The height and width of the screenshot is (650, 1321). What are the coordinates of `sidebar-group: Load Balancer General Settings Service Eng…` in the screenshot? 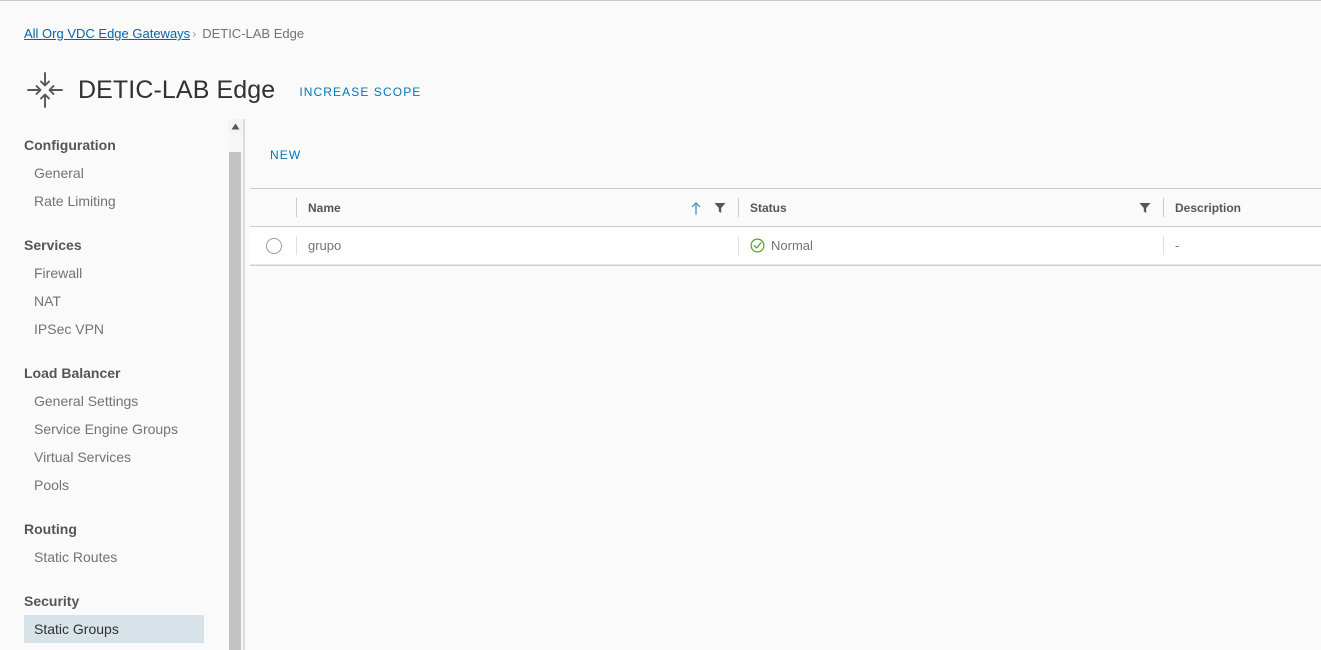 It's located at (114, 429).